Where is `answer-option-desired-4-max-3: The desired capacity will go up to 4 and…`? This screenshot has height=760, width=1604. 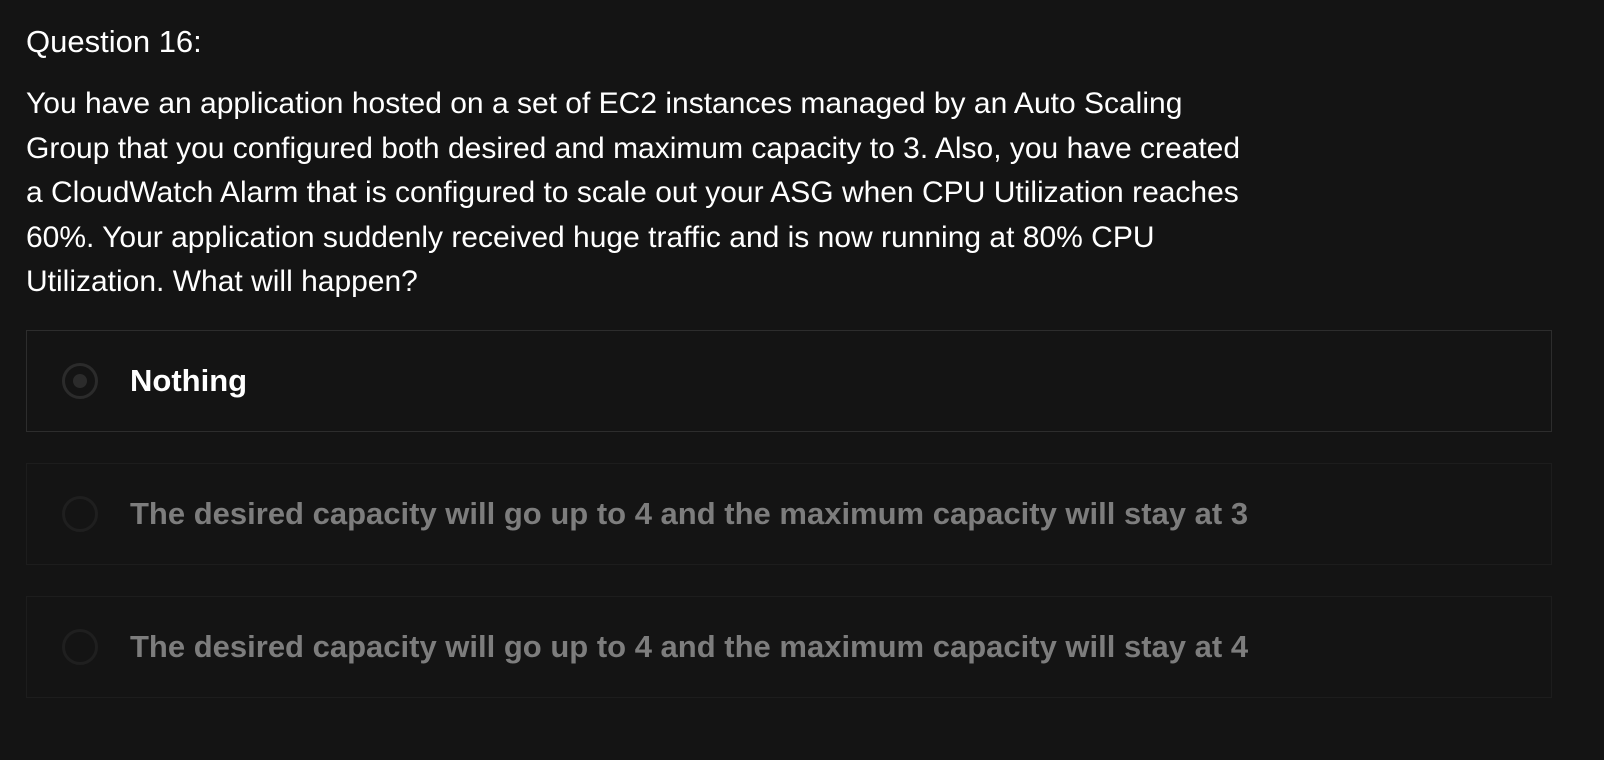
answer-option-desired-4-max-3: The desired capacity will go up to 4 and… is located at coordinates (789, 514).